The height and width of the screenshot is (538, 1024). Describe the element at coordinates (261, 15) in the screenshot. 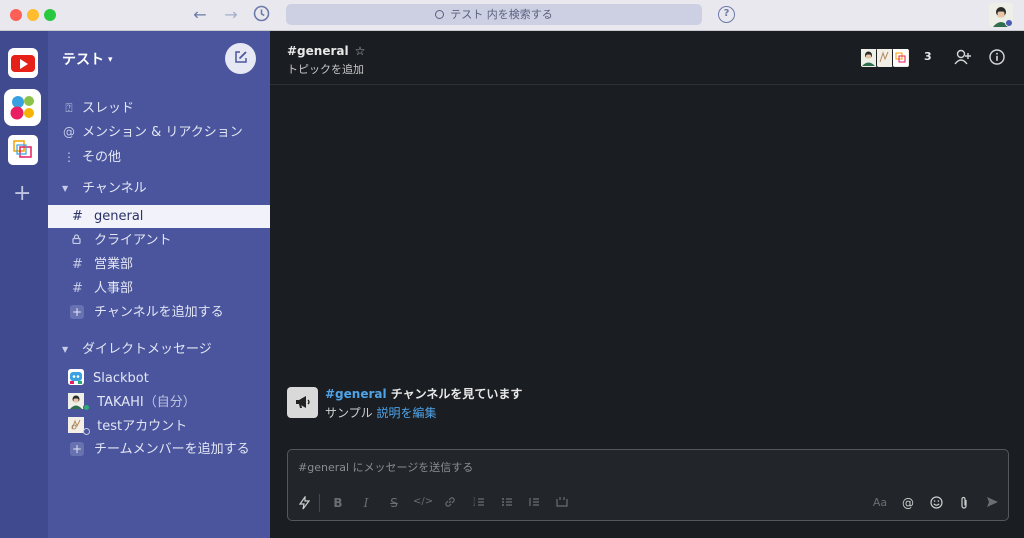

I see `history-clock-icon` at that location.